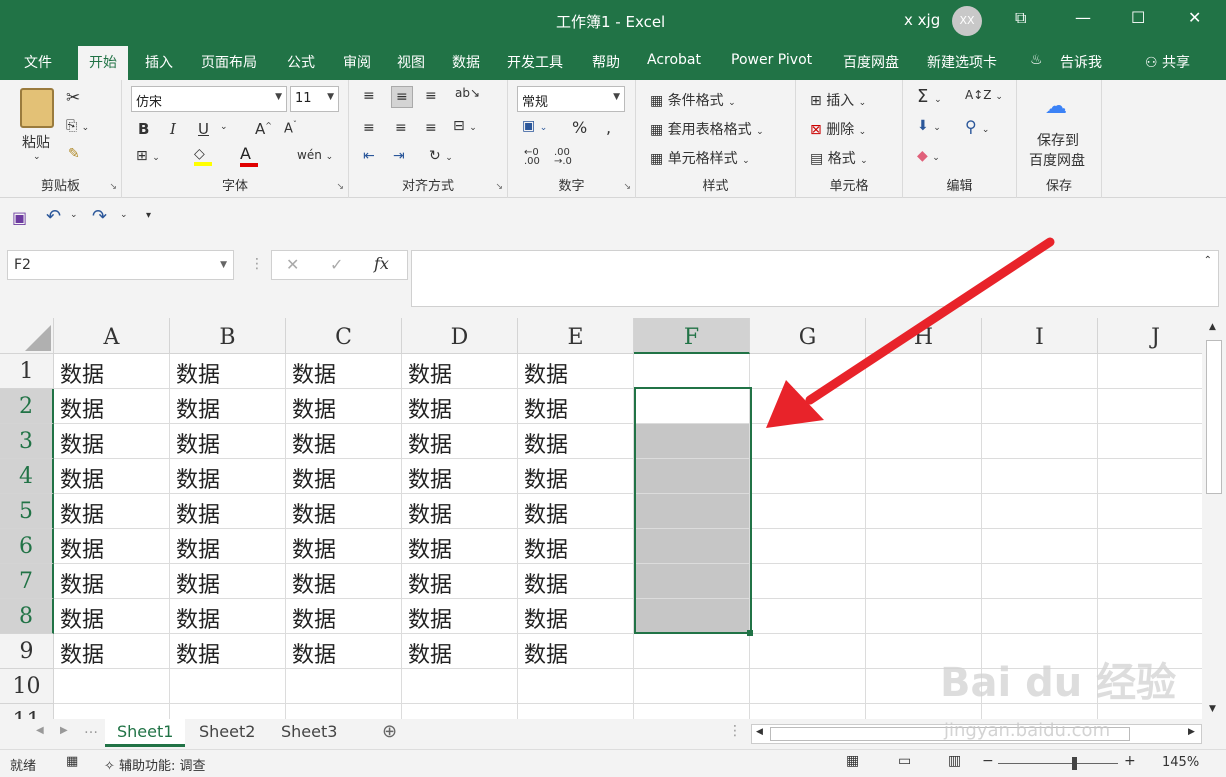 The image size is (1226, 777). I want to click on column-header-j: J, so click(1156, 336).